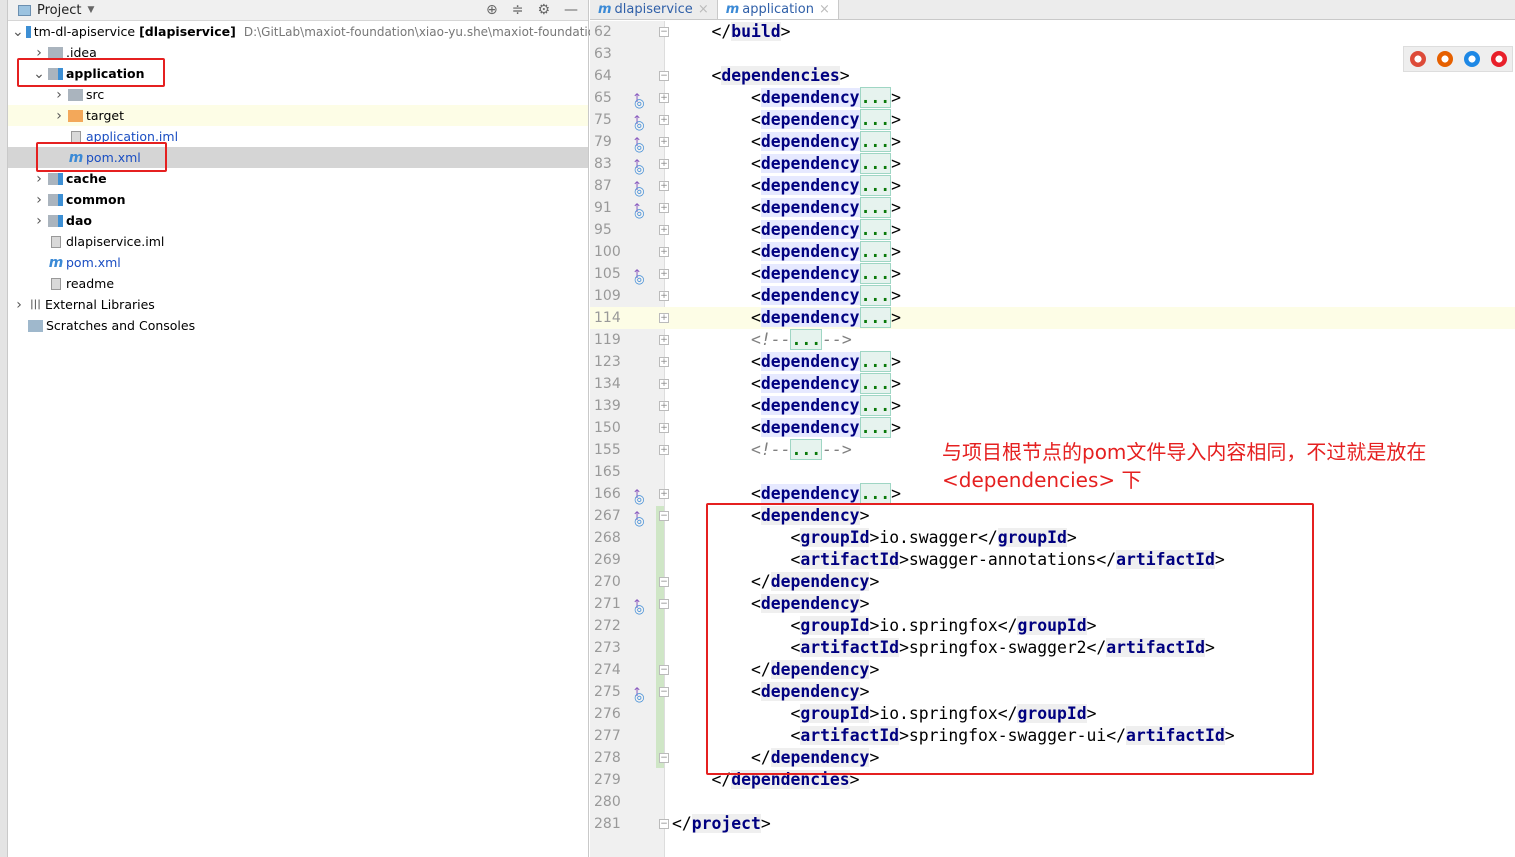 This screenshot has height=857, width=1515. What do you see at coordinates (721, 824) in the screenshot?
I see `code-text: </project>` at bounding box center [721, 824].